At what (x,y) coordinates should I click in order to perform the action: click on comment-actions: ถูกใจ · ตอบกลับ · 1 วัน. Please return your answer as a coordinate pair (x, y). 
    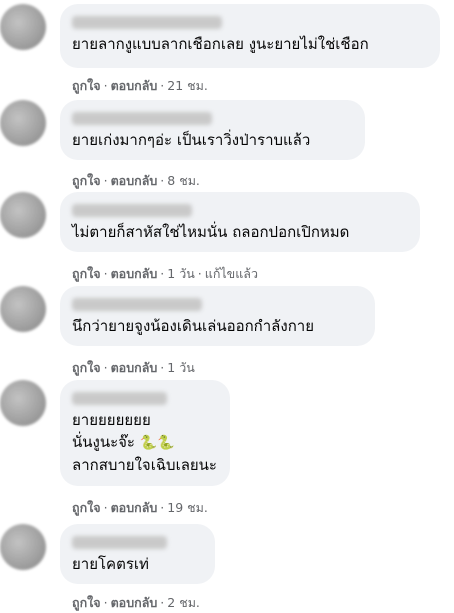
    Looking at the image, I should click on (133, 367).